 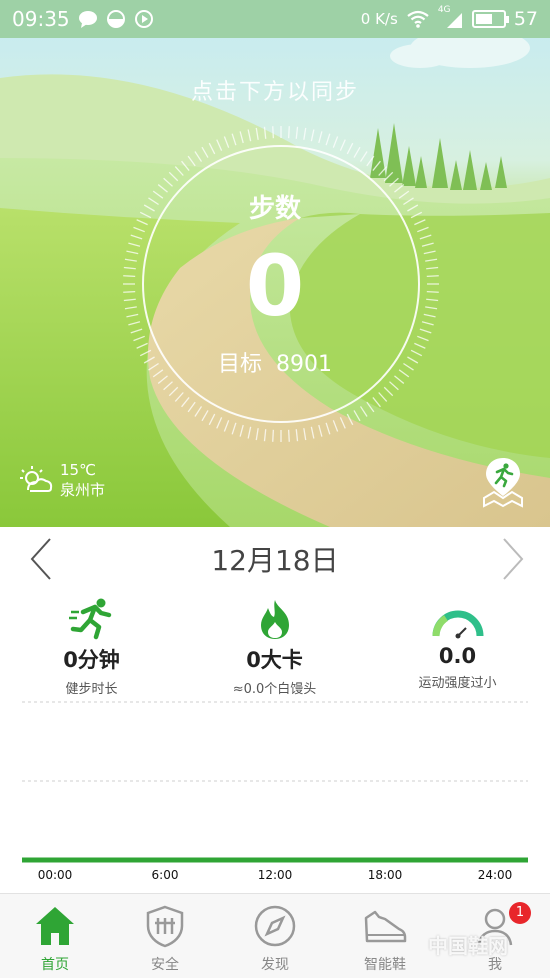 I want to click on nav-smart-shoe-label: 智能鞋, so click(x=385, y=965).